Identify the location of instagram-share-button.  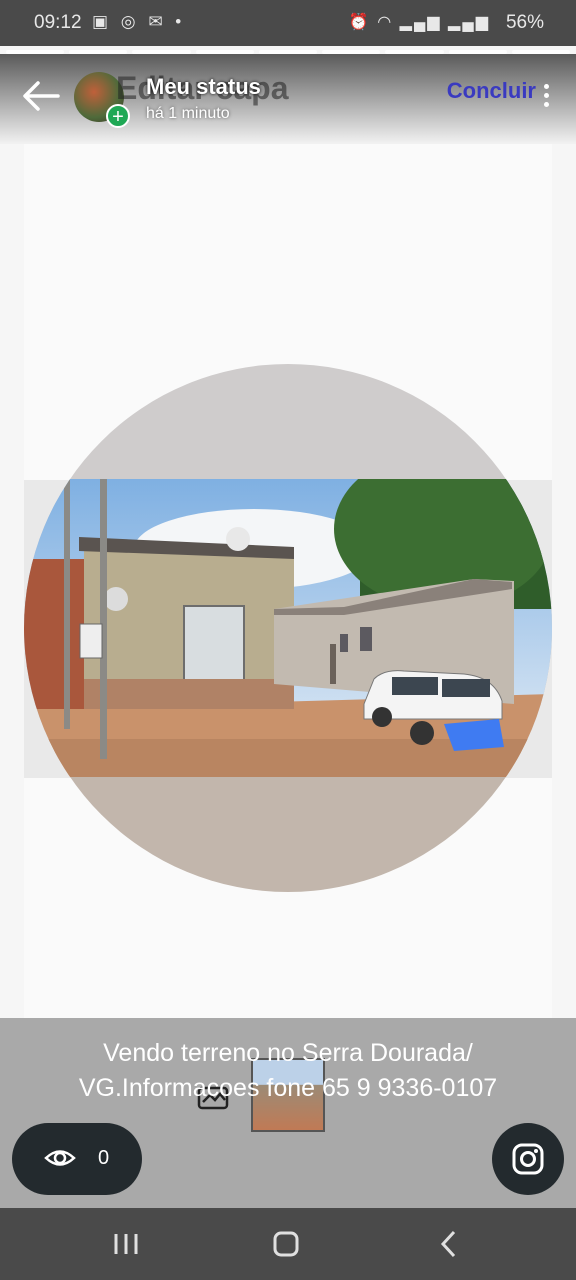
(528, 1159).